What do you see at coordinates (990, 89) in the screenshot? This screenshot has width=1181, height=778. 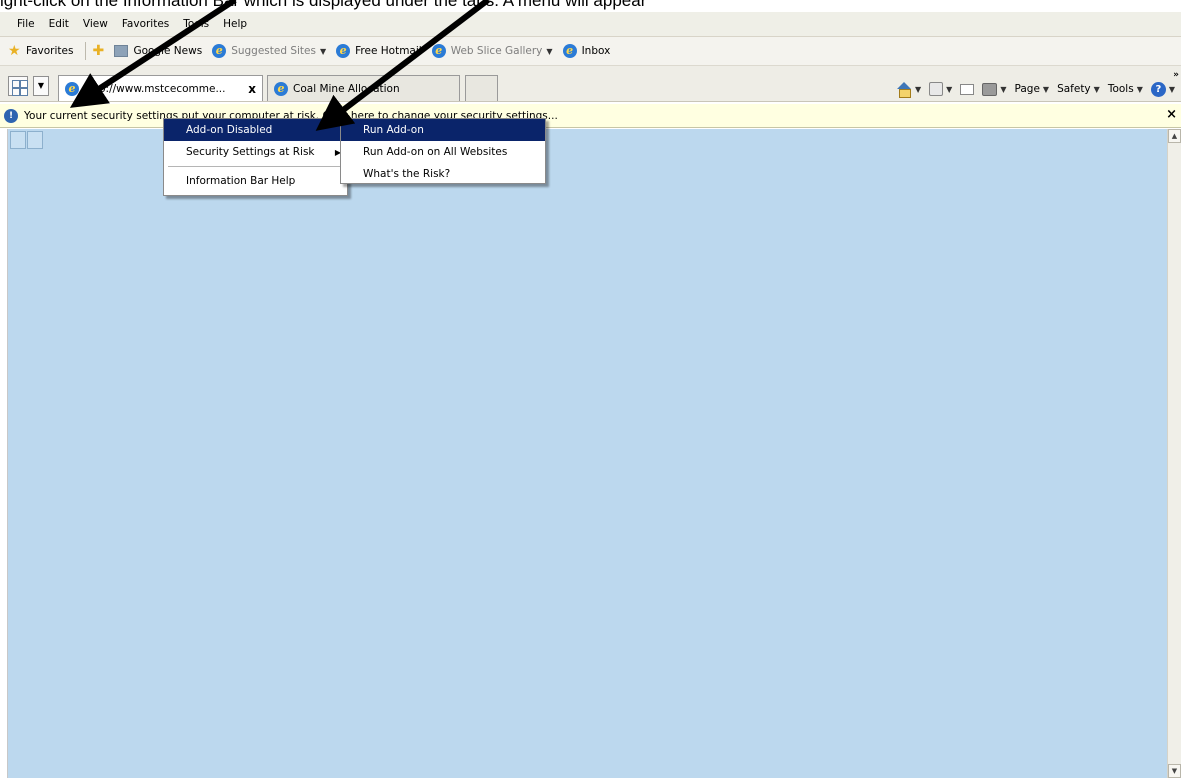 I see `print-icon` at bounding box center [990, 89].